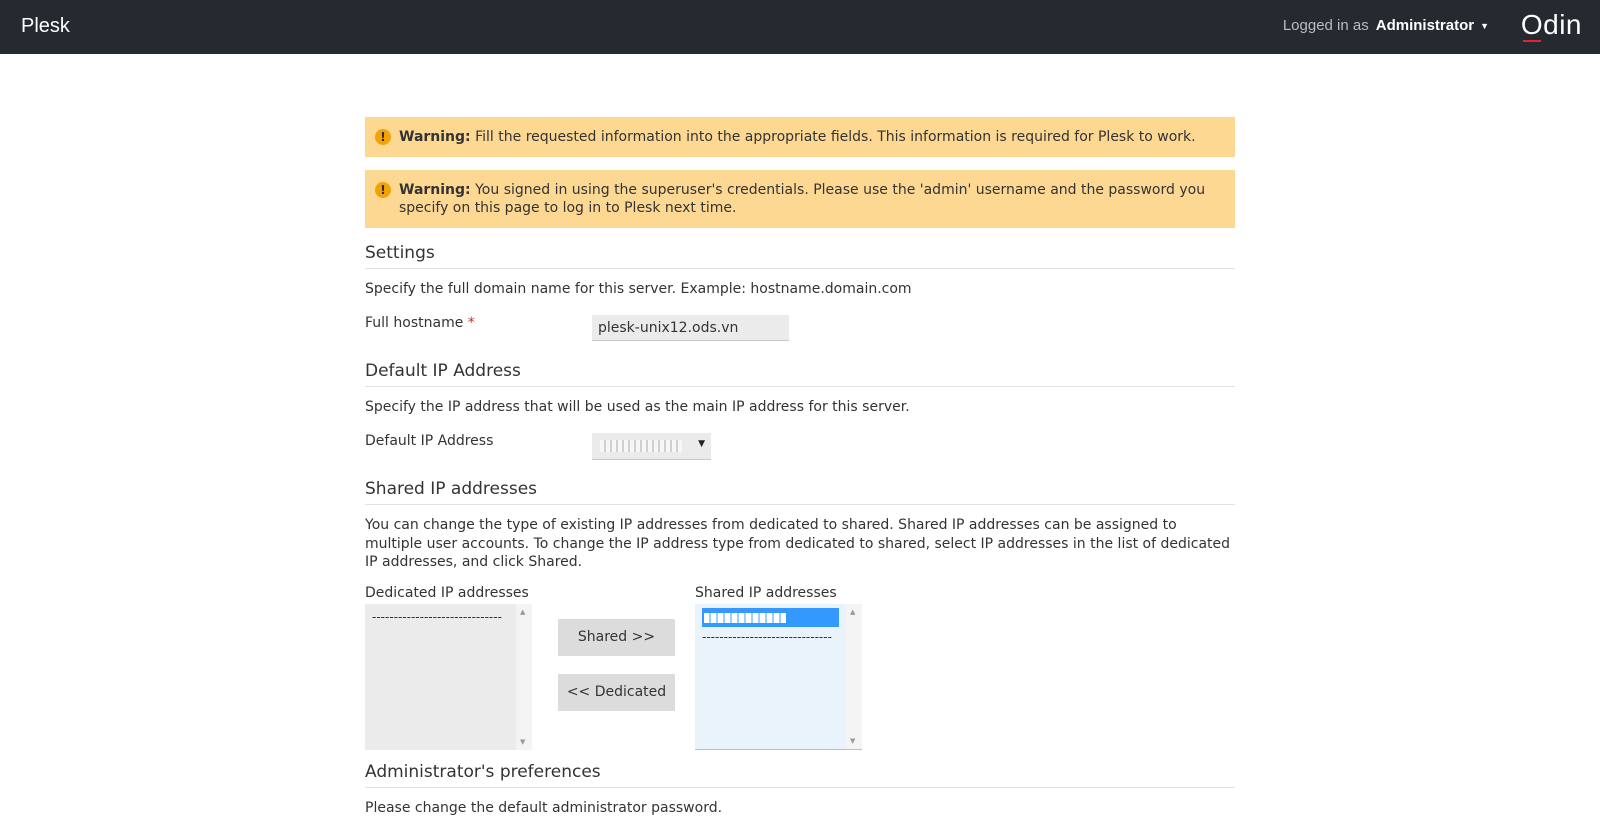  What do you see at coordinates (690, 328) in the screenshot?
I see `hostname-input` at bounding box center [690, 328].